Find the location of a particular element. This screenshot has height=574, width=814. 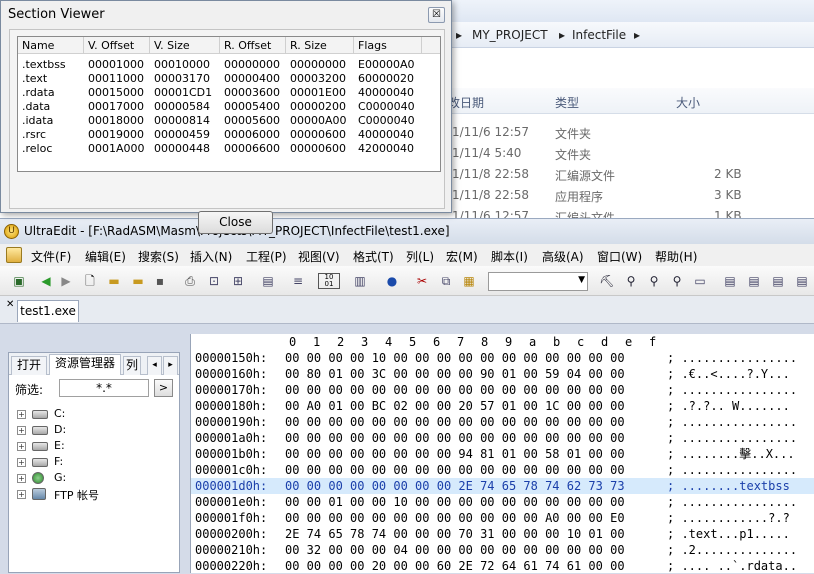

print-icon: ⎙ is located at coordinates (190, 281).